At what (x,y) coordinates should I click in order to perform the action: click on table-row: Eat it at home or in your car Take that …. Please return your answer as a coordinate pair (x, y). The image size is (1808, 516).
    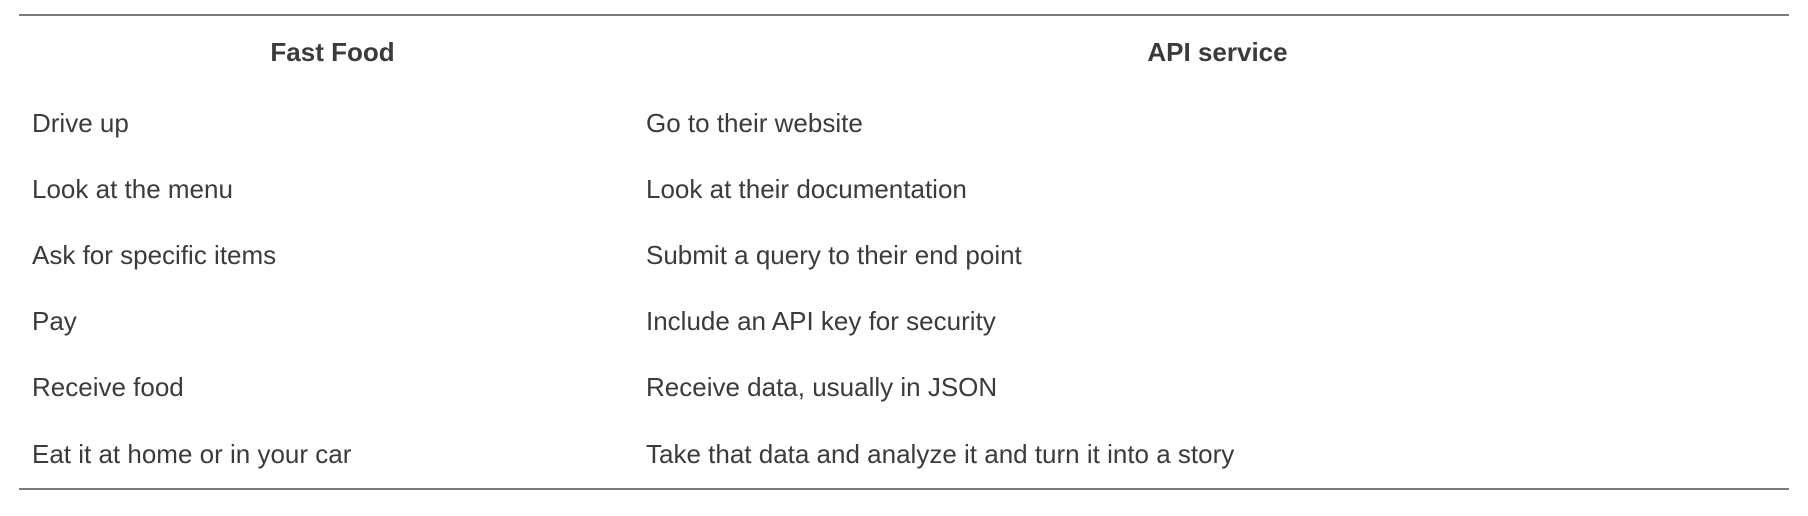
    Looking at the image, I should click on (904, 454).